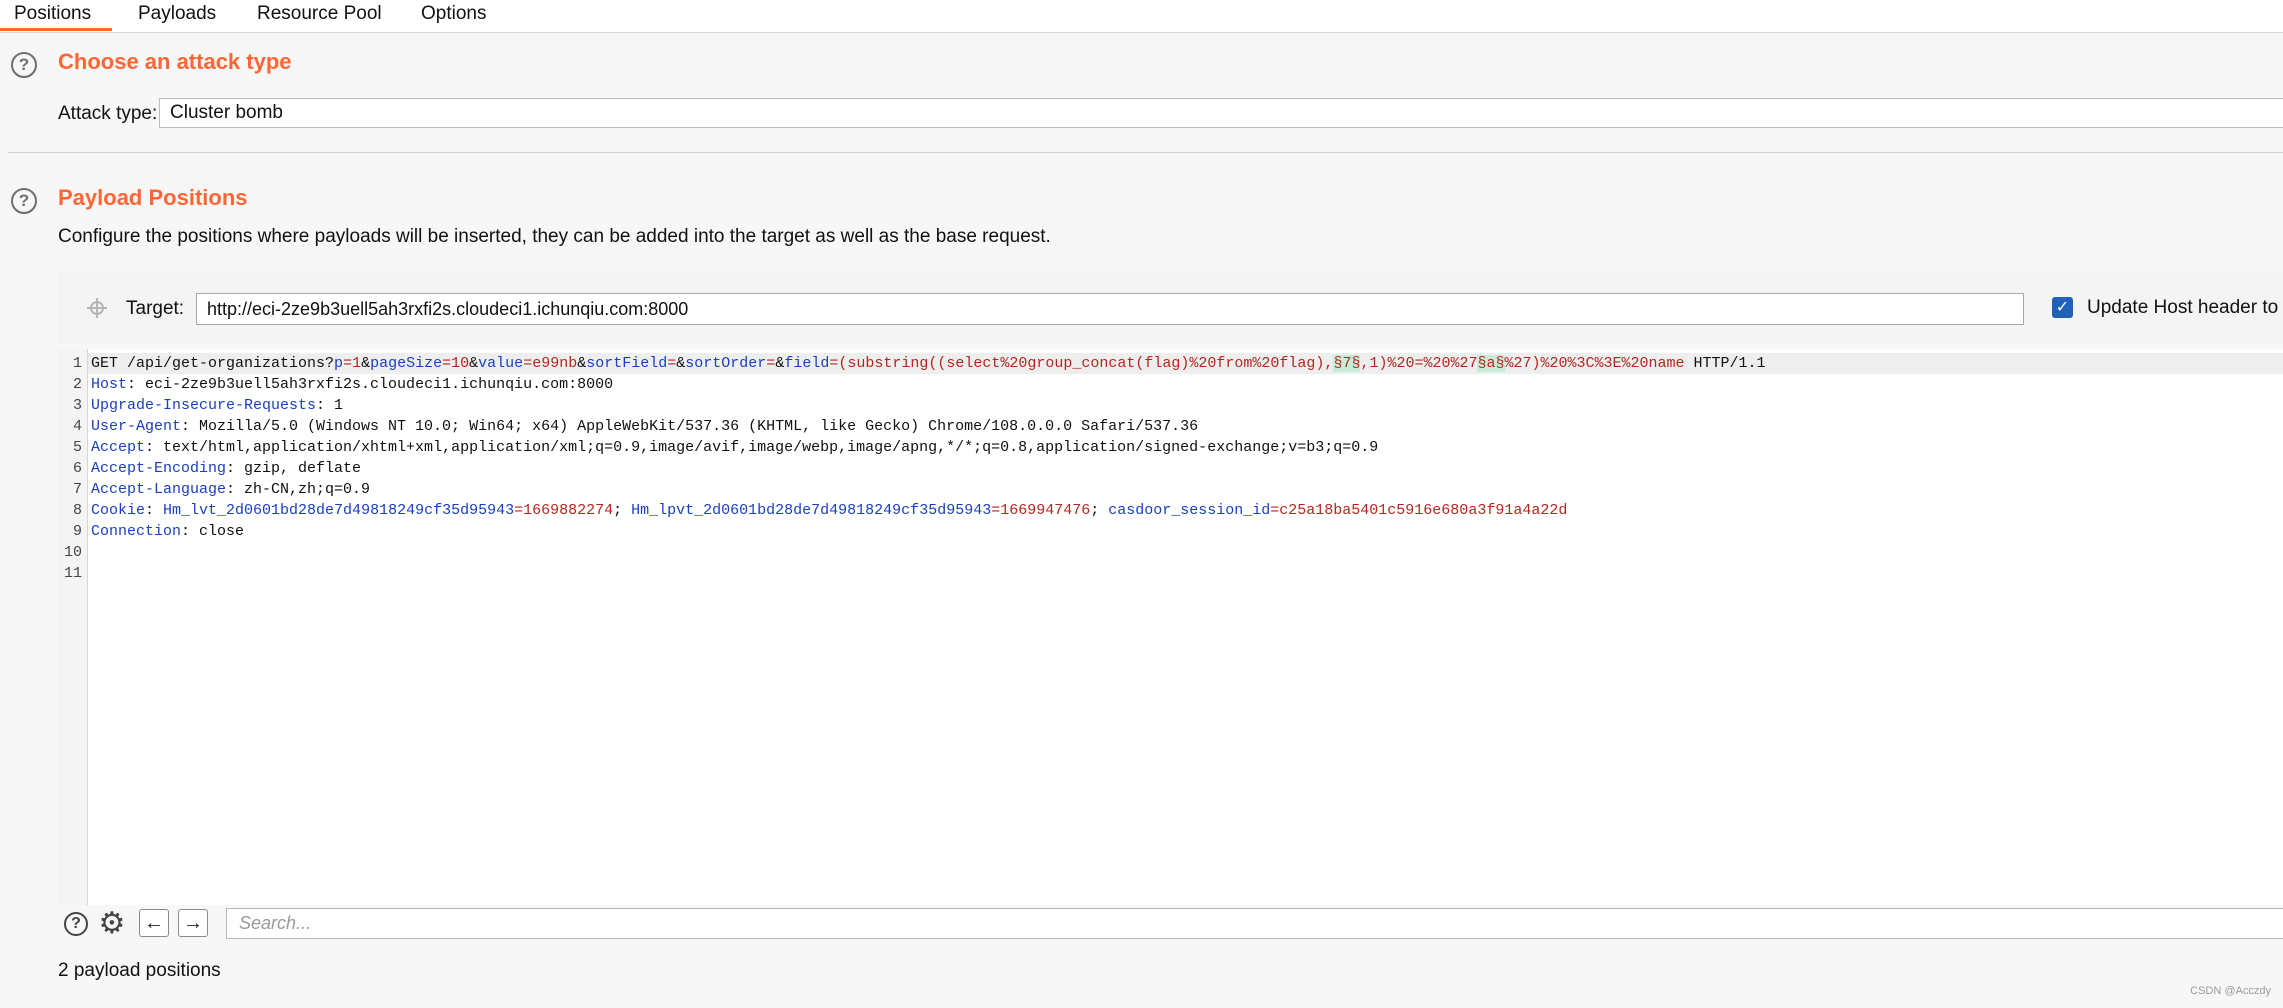 The height and width of the screenshot is (1008, 2283). I want to click on tab-resource-pool: Resource Pool, so click(319, 14).